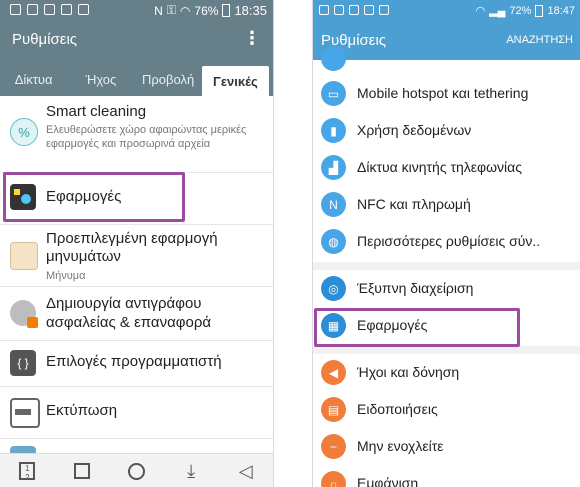  Describe the element at coordinates (191, 471) in the screenshot. I see `download-icon: ⤓` at that location.